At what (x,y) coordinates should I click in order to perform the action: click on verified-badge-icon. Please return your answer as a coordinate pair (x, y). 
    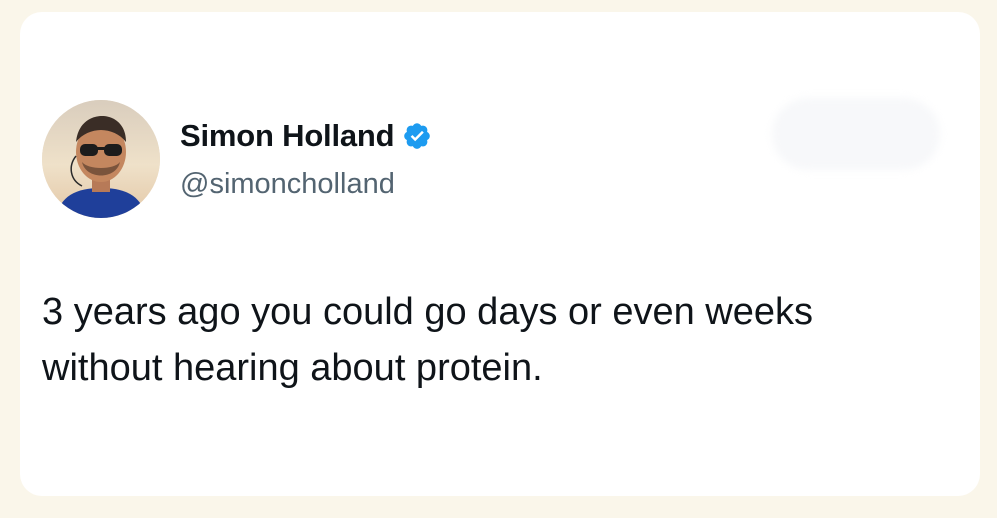
    Looking at the image, I should click on (417, 136).